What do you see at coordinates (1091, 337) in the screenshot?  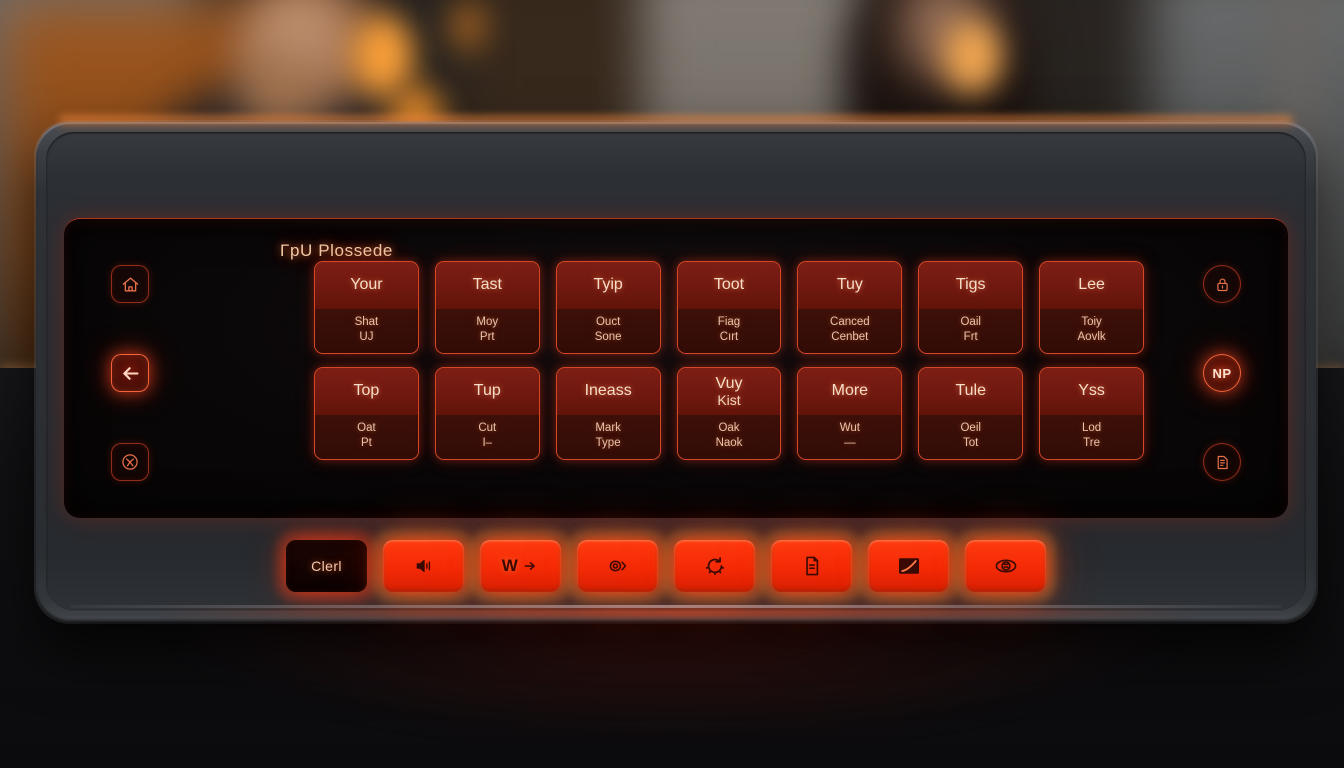 I see `tile-line2: Aovlk` at bounding box center [1091, 337].